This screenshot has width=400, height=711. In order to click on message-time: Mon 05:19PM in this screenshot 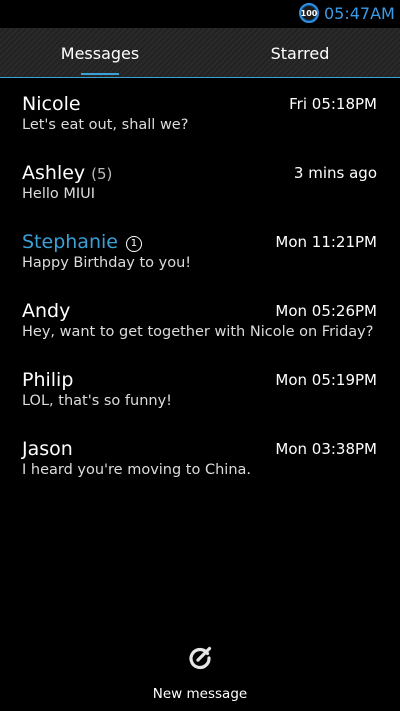, I will do `click(326, 380)`.